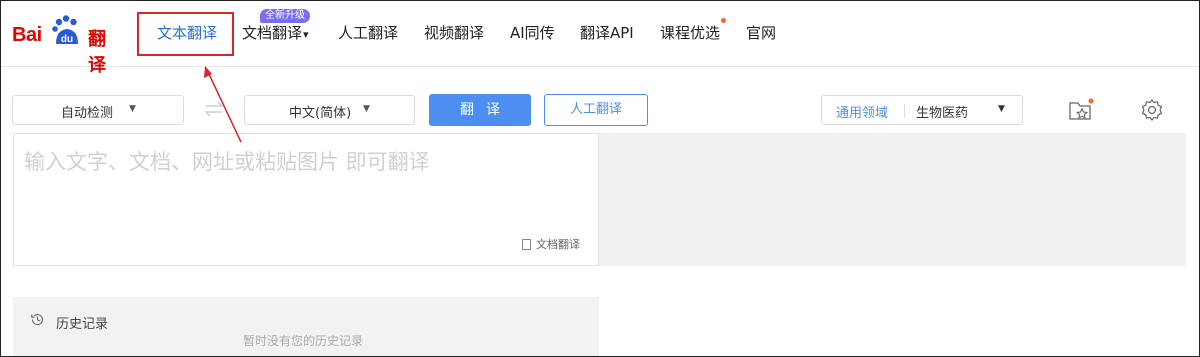 The width and height of the screenshot is (1200, 357). I want to click on domain-label: 通用领域, so click(862, 113).